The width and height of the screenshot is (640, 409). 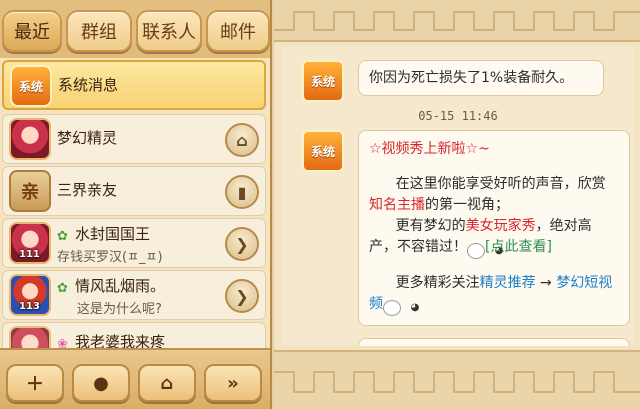 I want to click on chat-bubble-icon: ●, so click(x=101, y=383).